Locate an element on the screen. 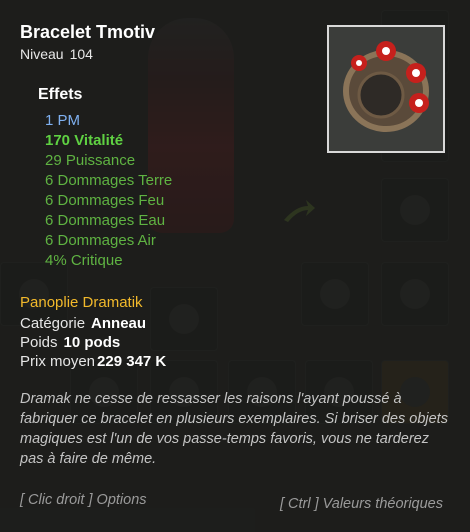 The height and width of the screenshot is (532, 470). effect-vitality: 170 Vitalité is located at coordinates (84, 140).